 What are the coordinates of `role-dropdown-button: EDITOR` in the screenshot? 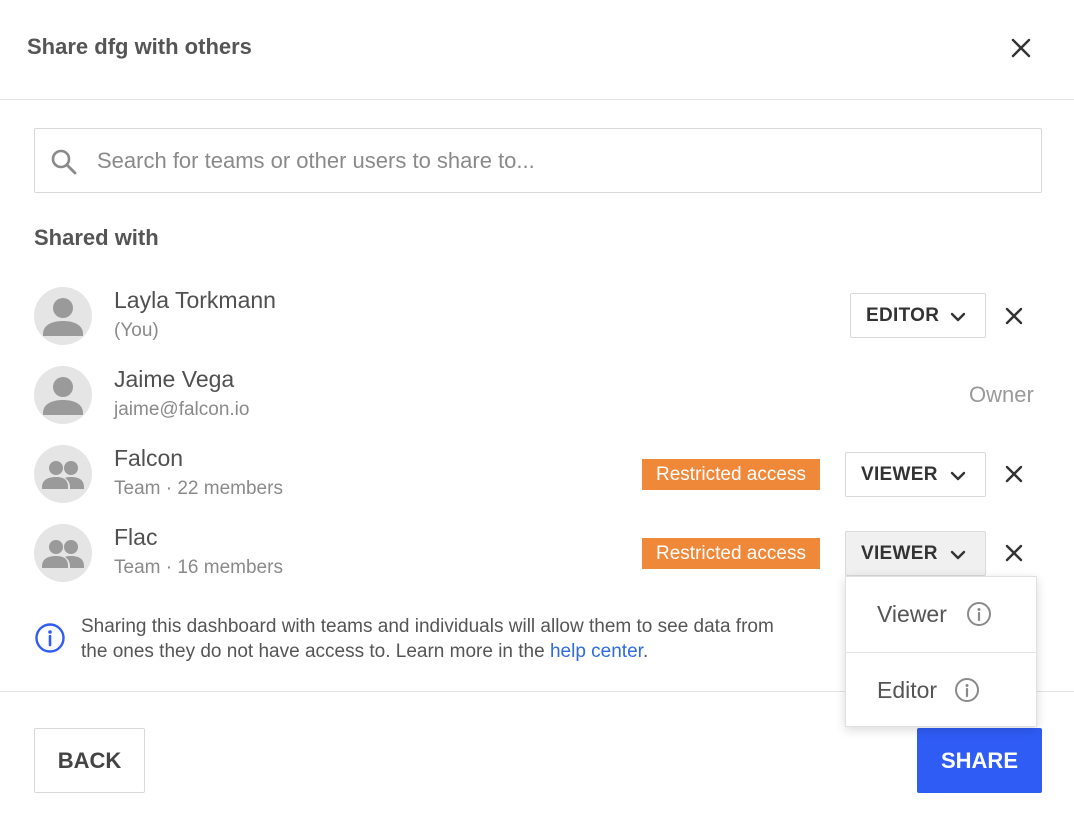 It's located at (918, 315).